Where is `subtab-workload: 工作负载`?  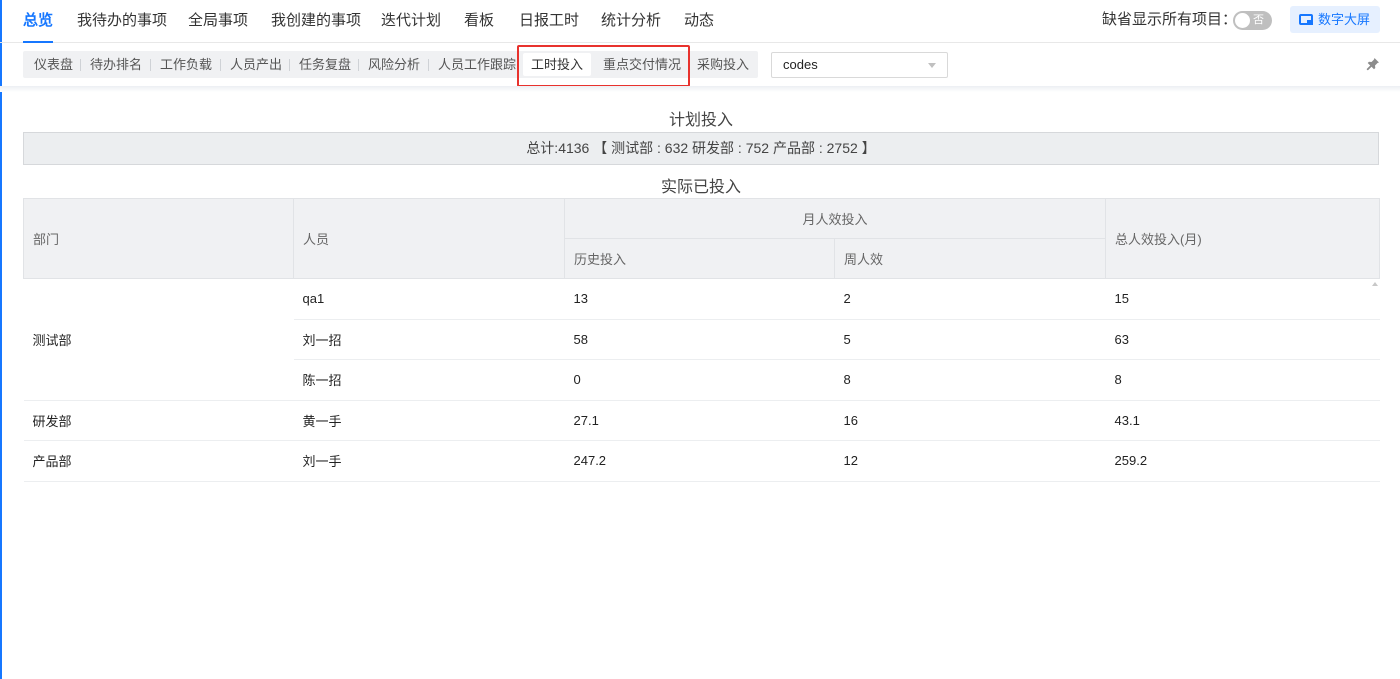 subtab-workload: 工作负载 is located at coordinates (186, 64).